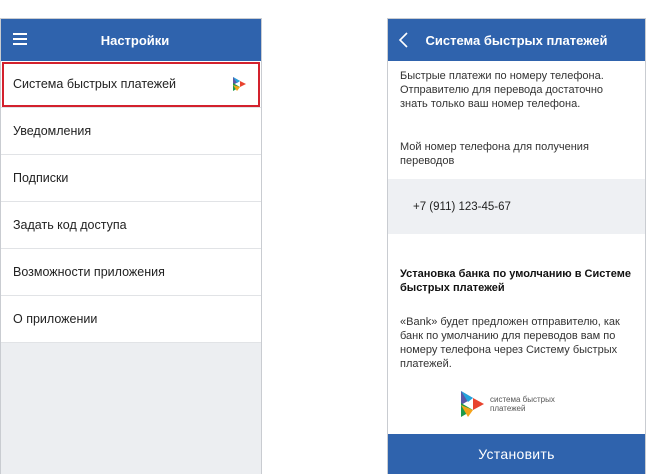 The height and width of the screenshot is (474, 646). Describe the element at coordinates (20, 39) in the screenshot. I see `hamburger-menu-icon` at that location.